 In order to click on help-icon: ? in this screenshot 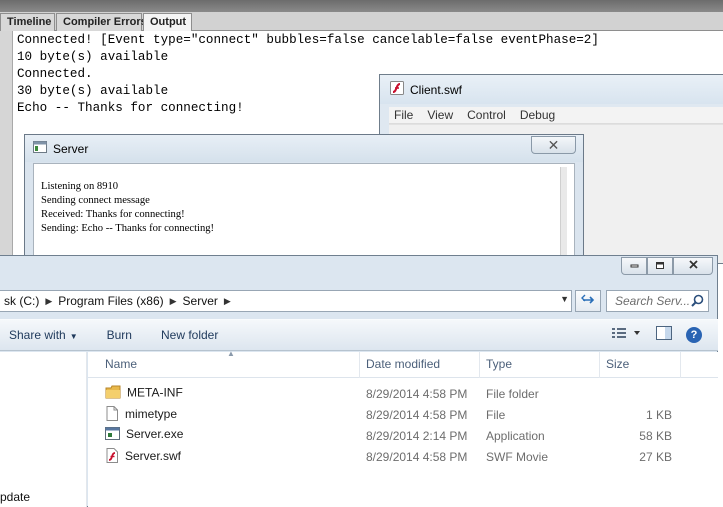, I will do `click(694, 334)`.